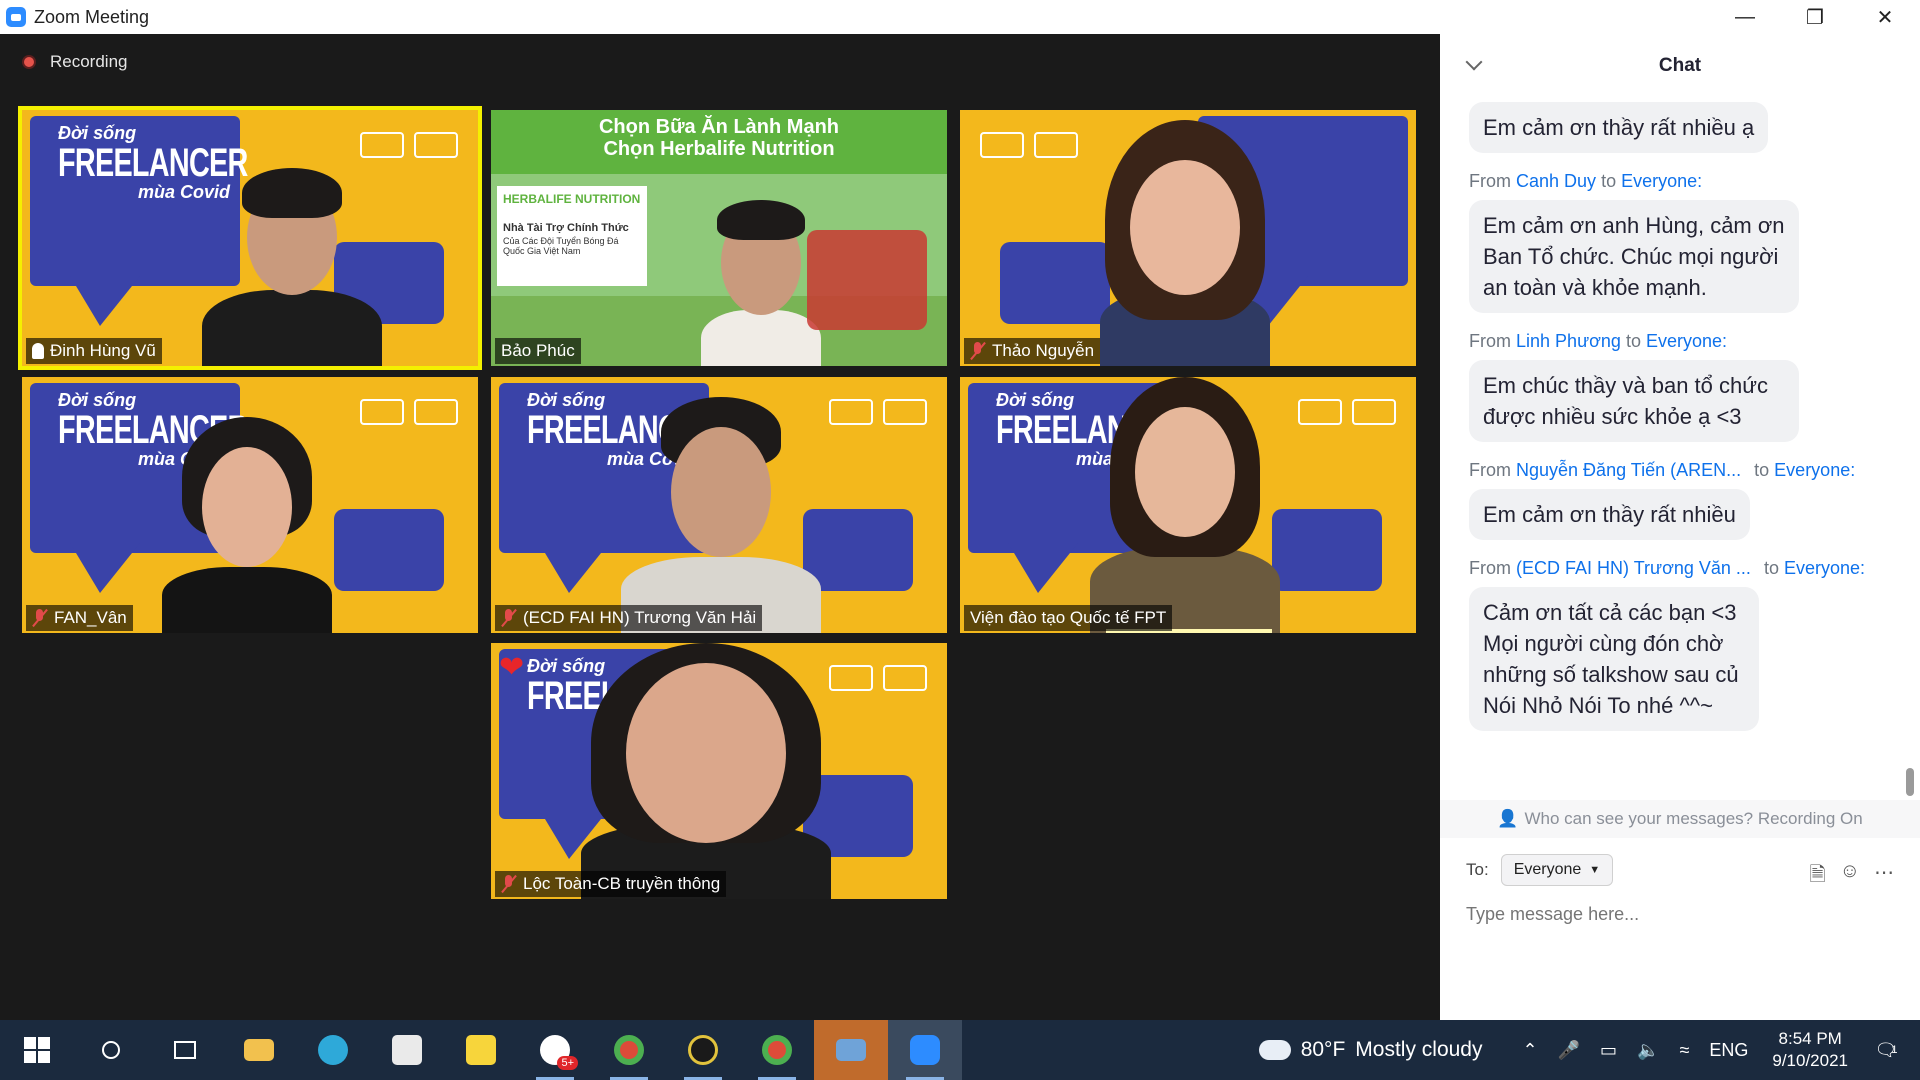 Image resolution: width=1920 pixels, height=1080 pixels. Describe the element at coordinates (29, 62) in the screenshot. I see `recording-icon` at that location.